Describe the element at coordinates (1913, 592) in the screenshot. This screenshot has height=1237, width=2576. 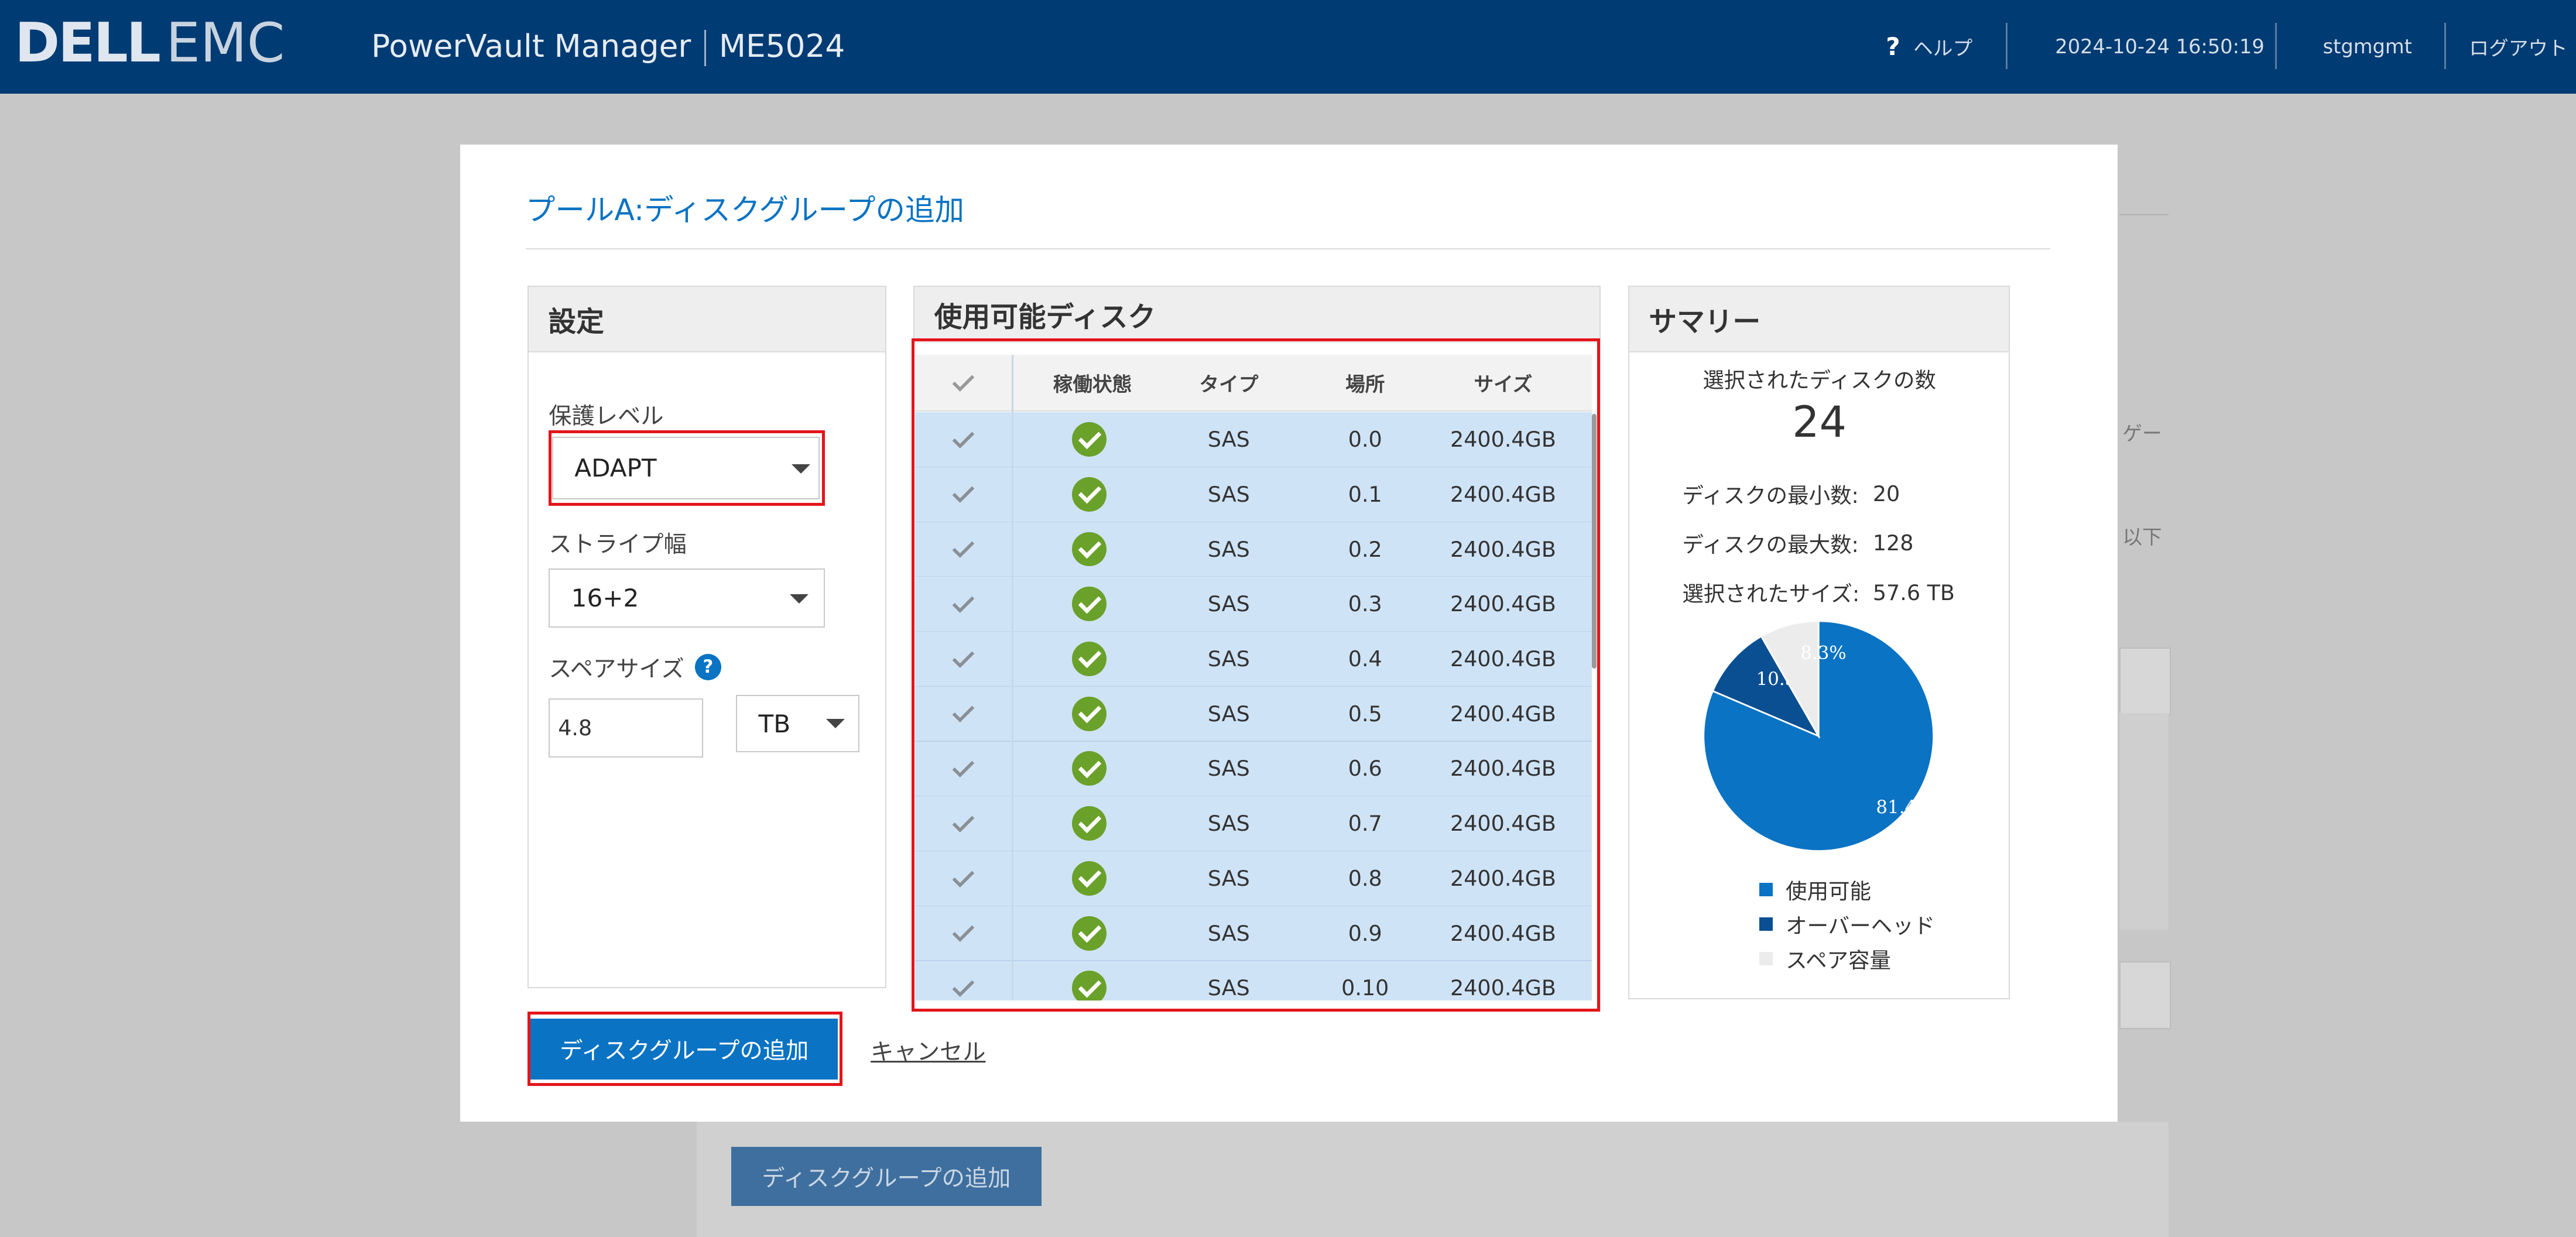
I see `selected-size-value: 57.6 TB` at that location.